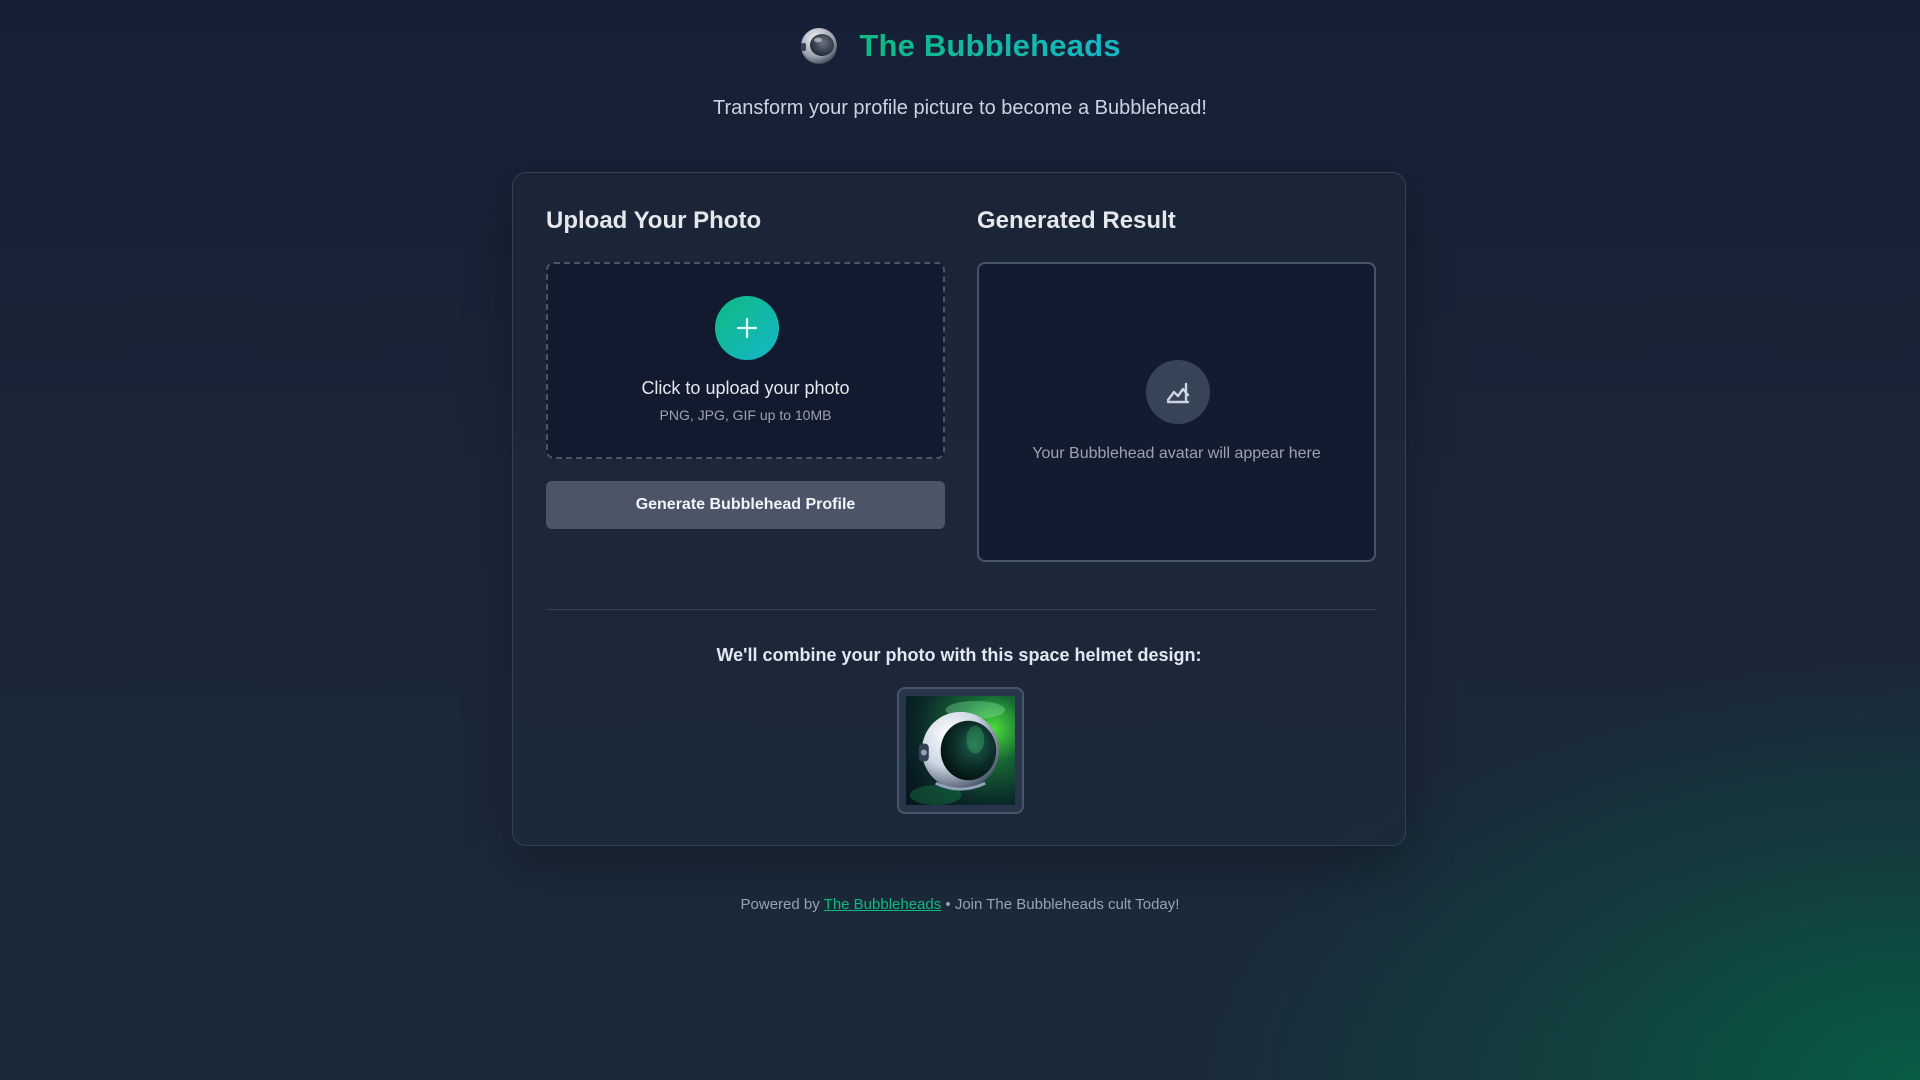 This screenshot has height=1080, width=1920. I want to click on helmet-preview, so click(960, 750).